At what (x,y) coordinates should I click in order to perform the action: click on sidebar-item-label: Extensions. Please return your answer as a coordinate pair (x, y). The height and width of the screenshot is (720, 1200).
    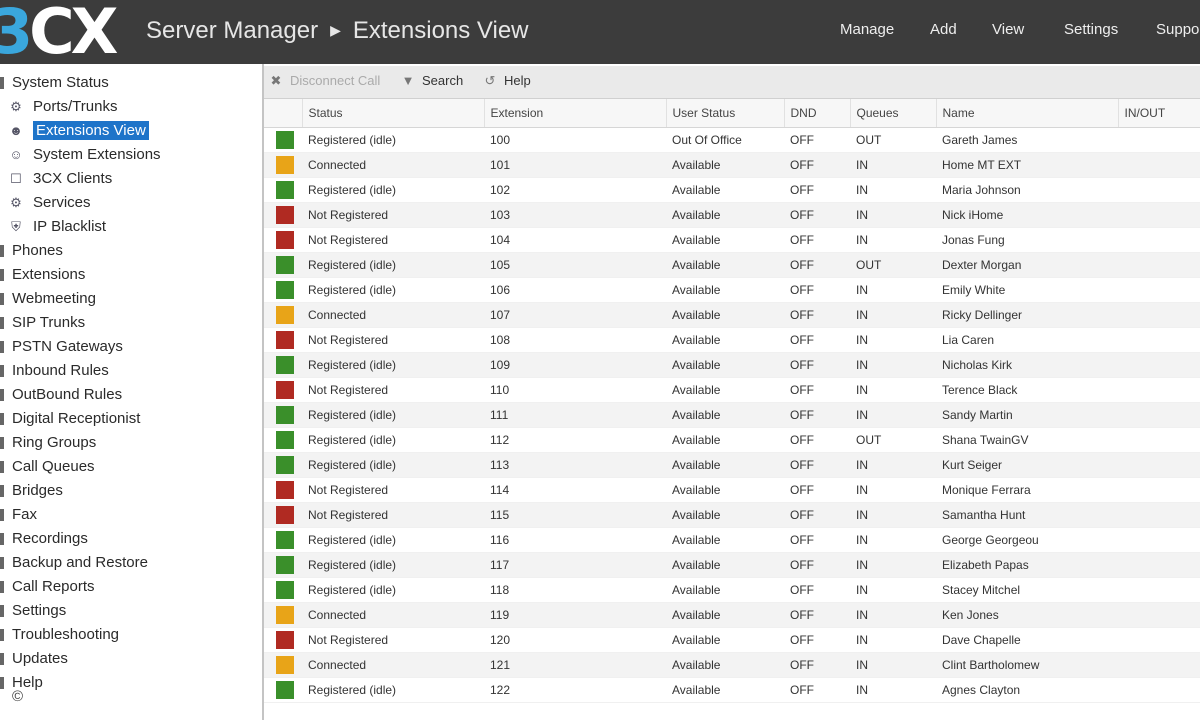
    Looking at the image, I should click on (49, 274).